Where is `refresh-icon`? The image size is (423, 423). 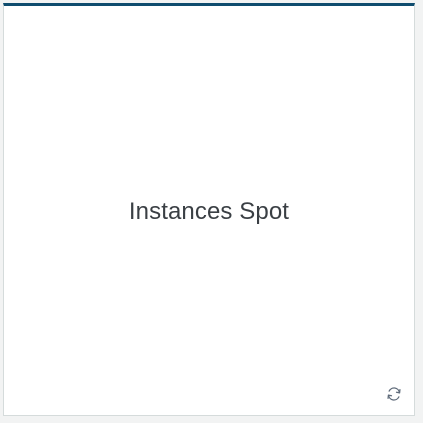 refresh-icon is located at coordinates (394, 396).